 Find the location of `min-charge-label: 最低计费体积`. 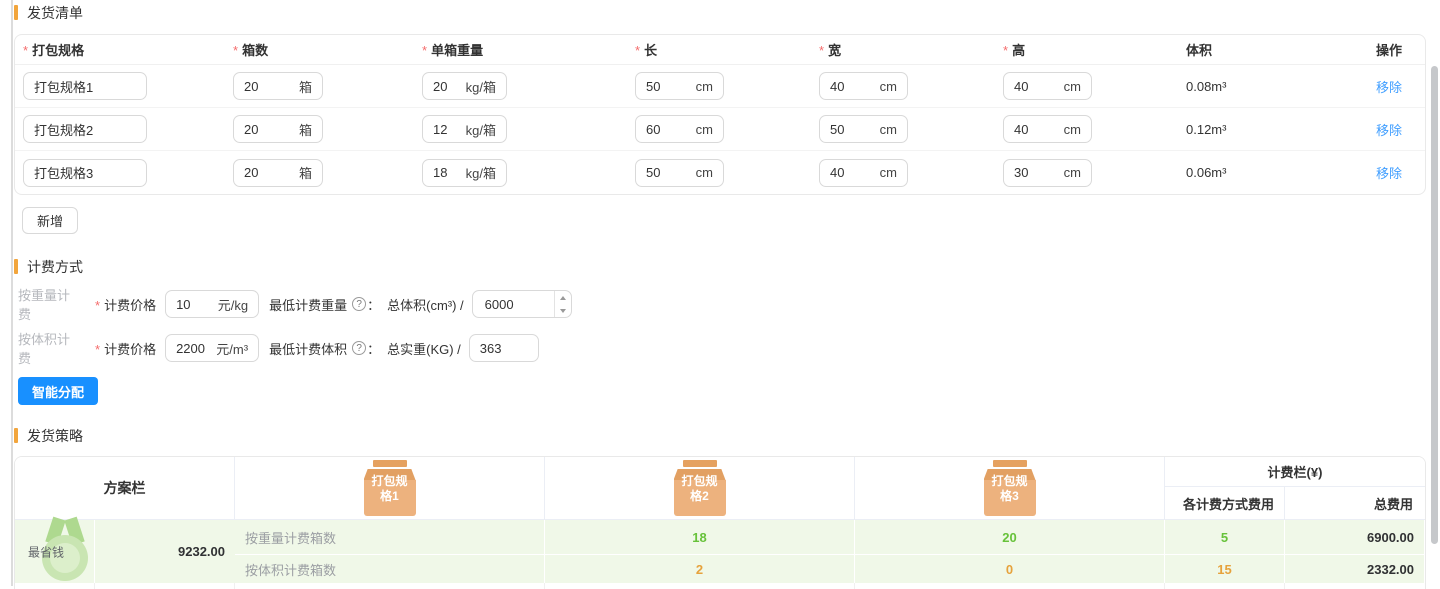

min-charge-label: 最低计费体积 is located at coordinates (308, 349).